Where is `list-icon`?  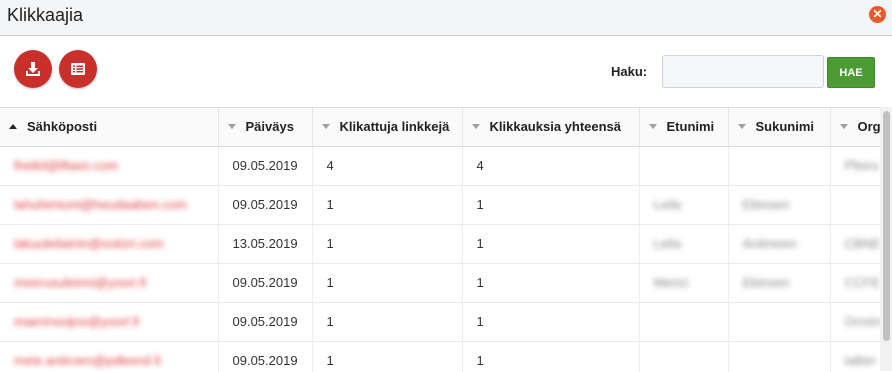
list-icon is located at coordinates (78, 69).